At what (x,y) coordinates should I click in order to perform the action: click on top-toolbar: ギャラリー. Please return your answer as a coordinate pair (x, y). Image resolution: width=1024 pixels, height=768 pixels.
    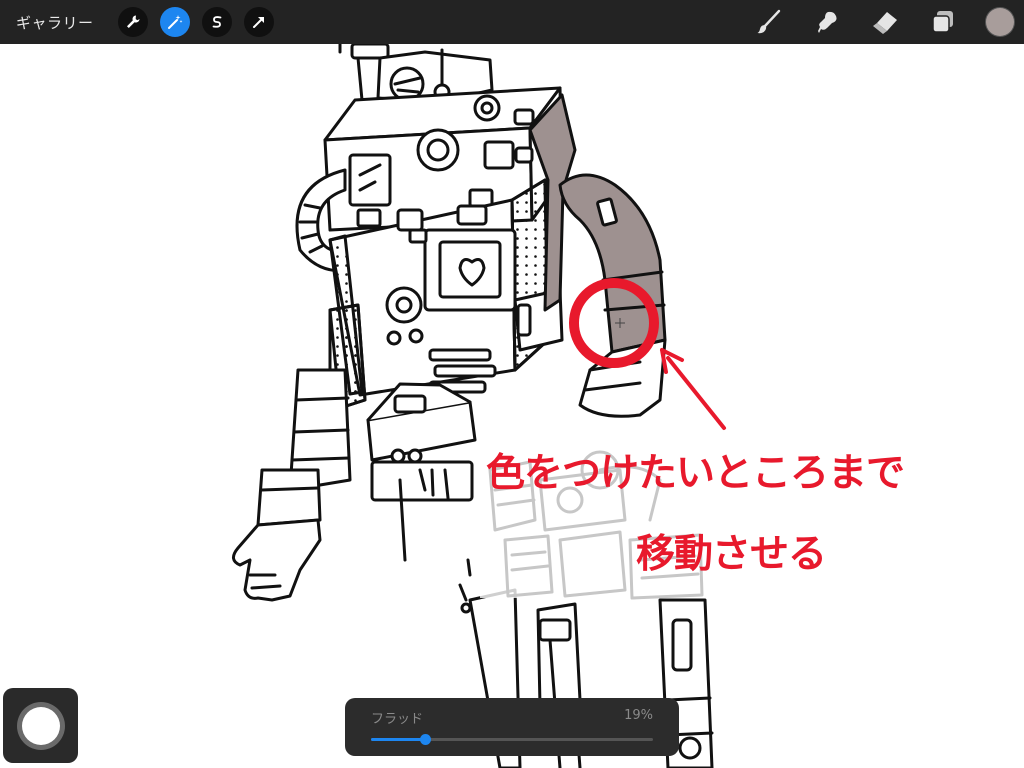
    Looking at the image, I should click on (512, 22).